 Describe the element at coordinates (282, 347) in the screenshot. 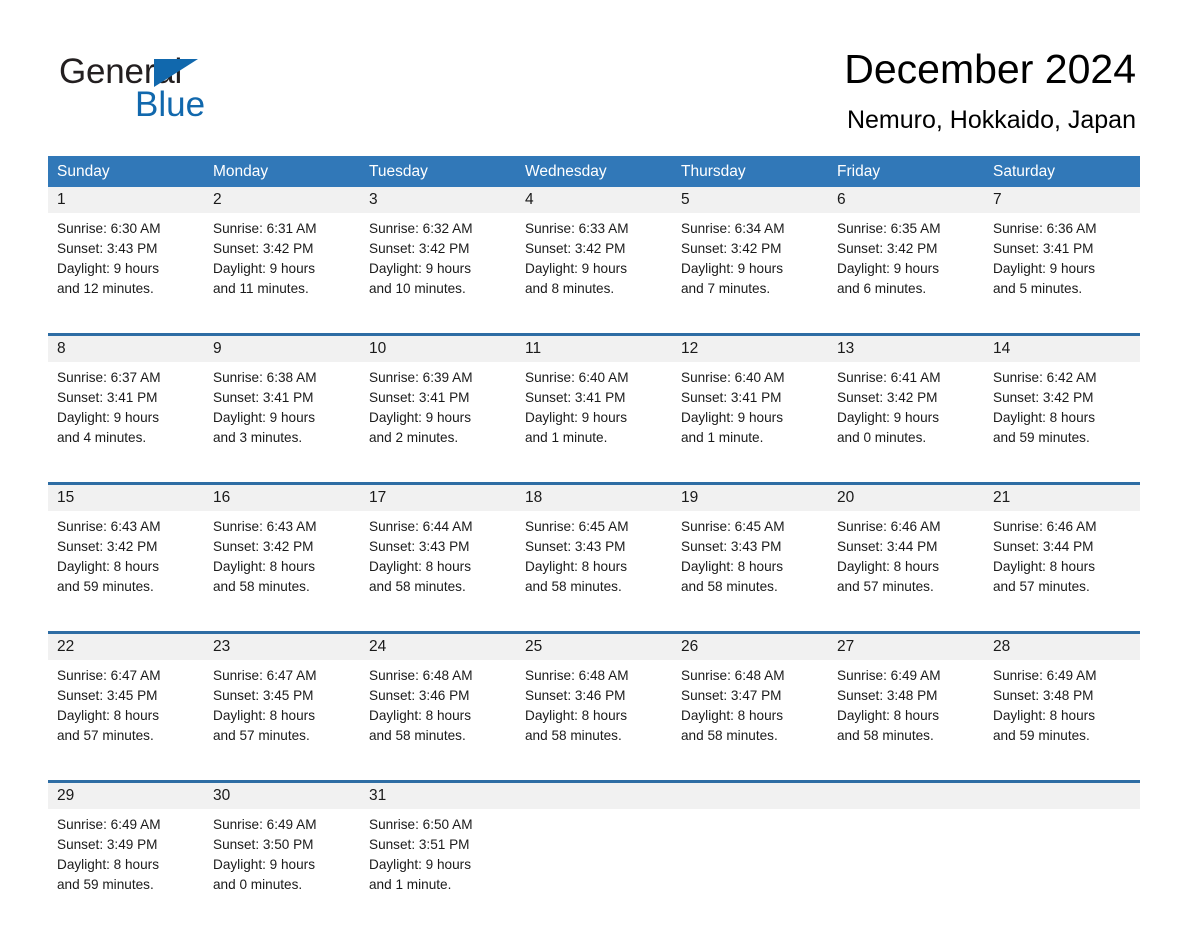

I see `day-number: 9` at that location.